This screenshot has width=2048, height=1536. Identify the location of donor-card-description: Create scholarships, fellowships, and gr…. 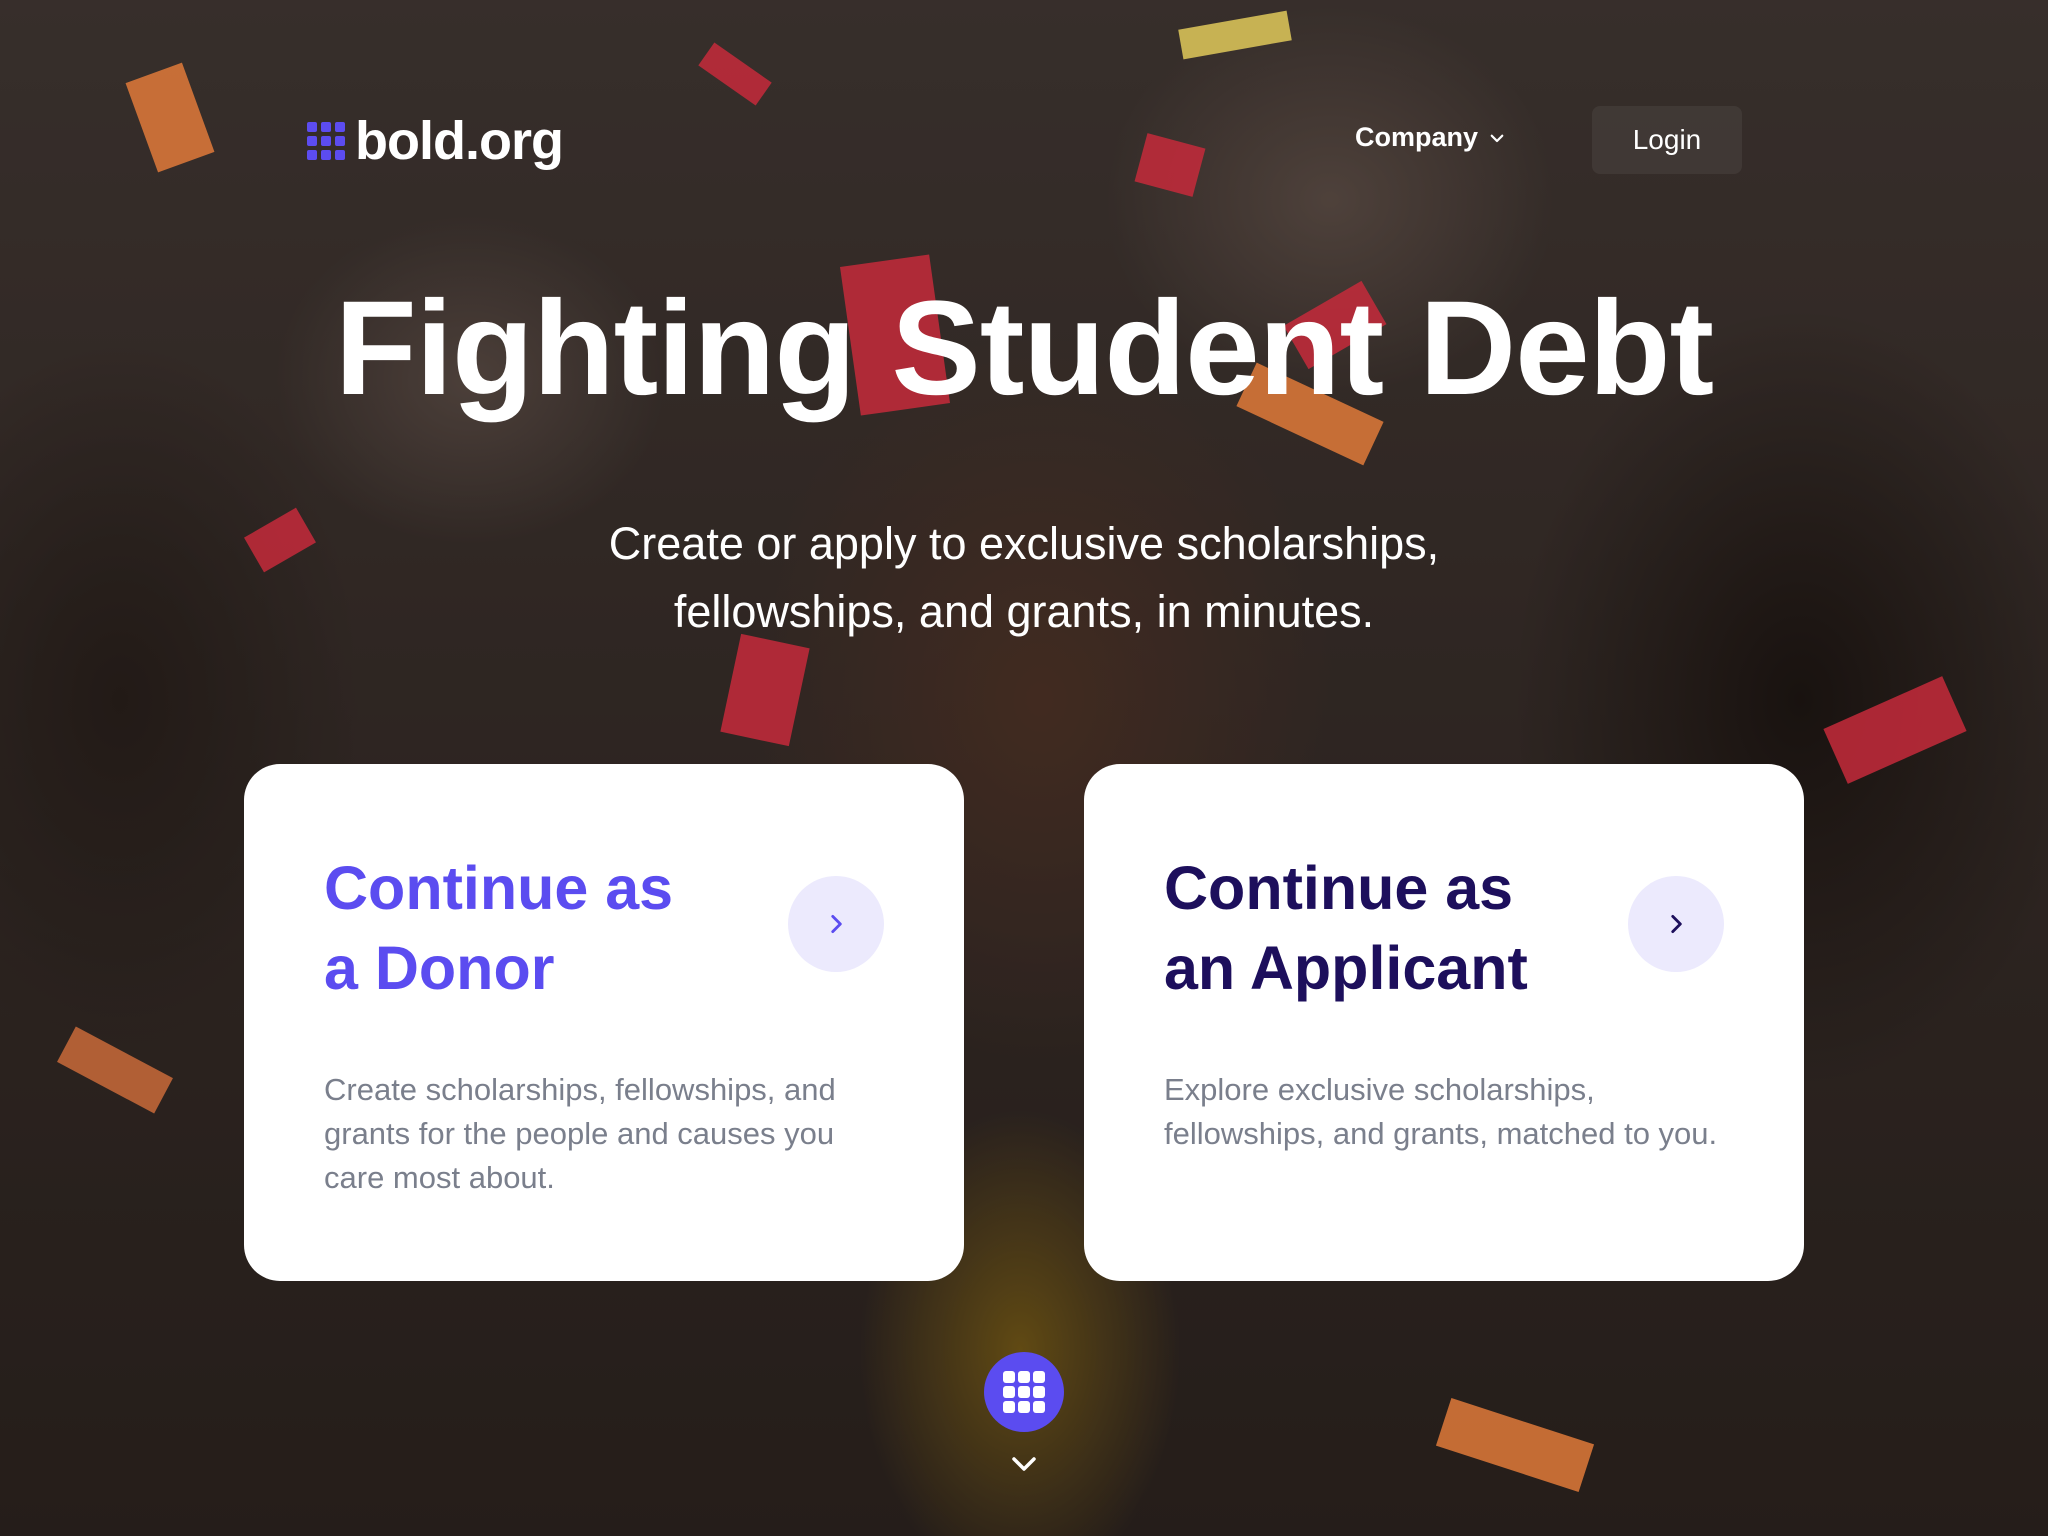
(580, 1133).